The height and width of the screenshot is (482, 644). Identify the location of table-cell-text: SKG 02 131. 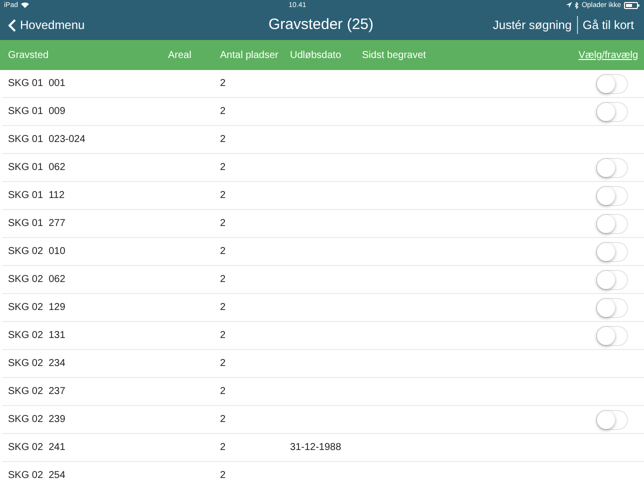
(37, 336).